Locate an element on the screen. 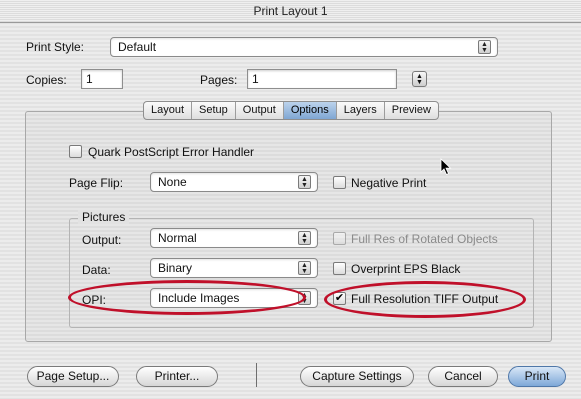 This screenshot has width=581, height=399. capture-settings-button: Capture Settings is located at coordinates (357, 376).